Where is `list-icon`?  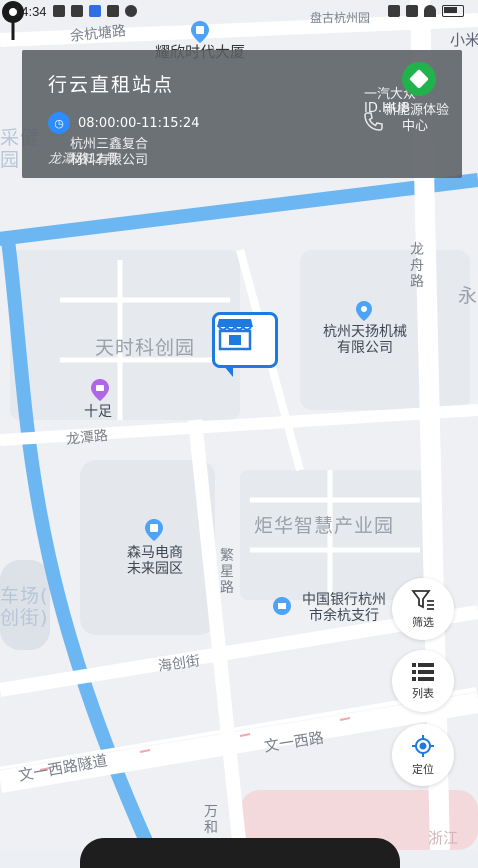
list-icon is located at coordinates (423, 671).